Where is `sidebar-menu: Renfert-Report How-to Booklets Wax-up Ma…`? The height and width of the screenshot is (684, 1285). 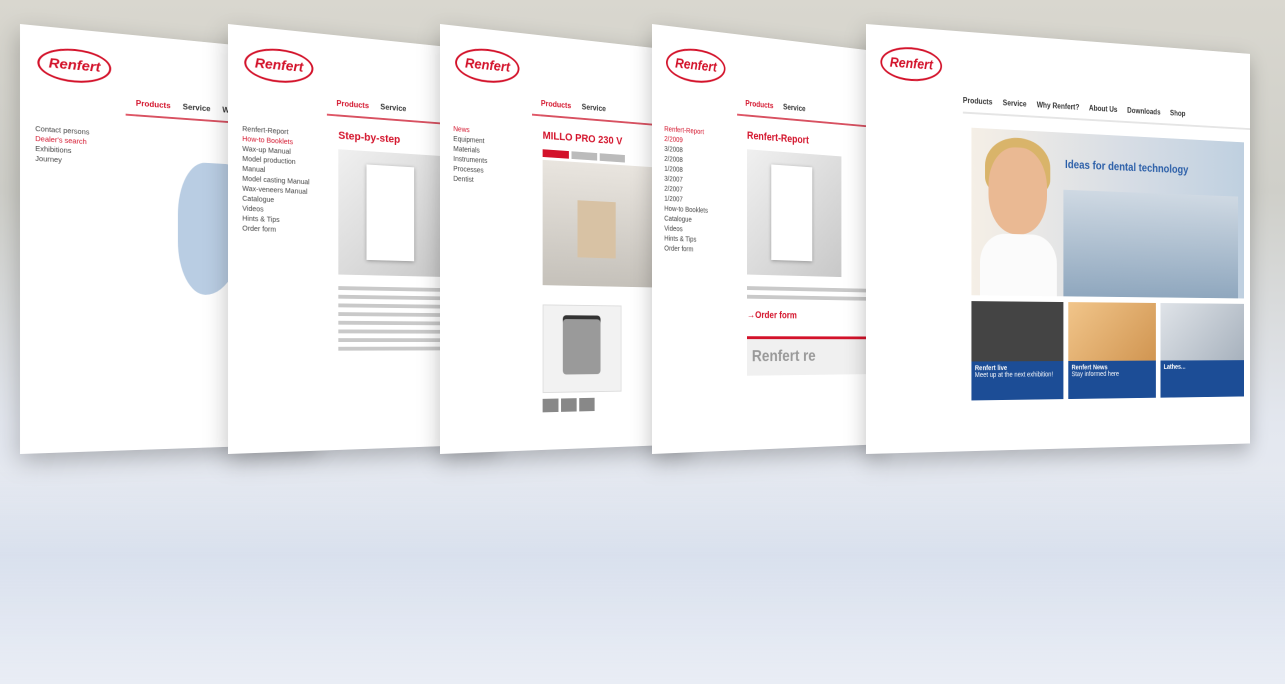
sidebar-menu: Renfert-Report How-to Booklets Wax-up Ma… is located at coordinates (288, 181).